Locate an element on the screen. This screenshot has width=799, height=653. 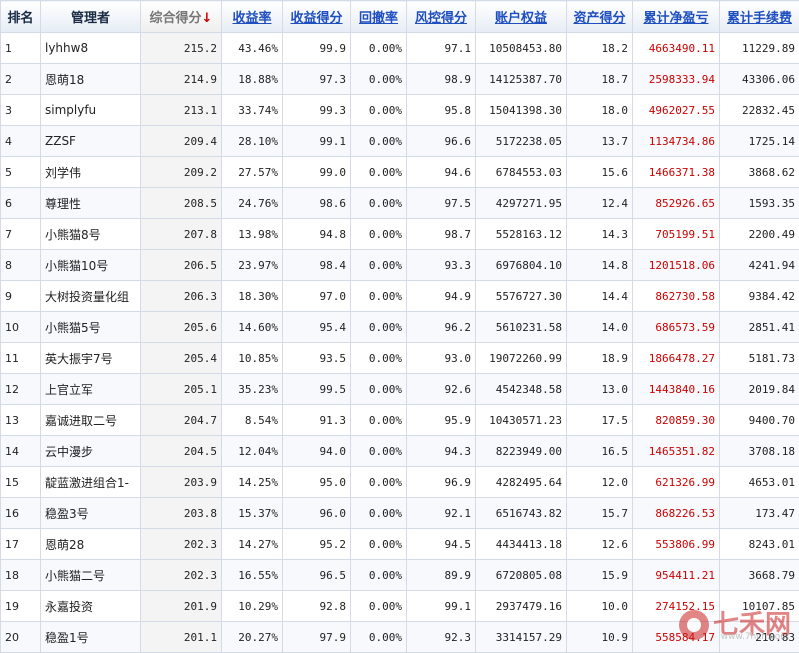
cell-return-rate: 14.27% is located at coordinates (252, 544).